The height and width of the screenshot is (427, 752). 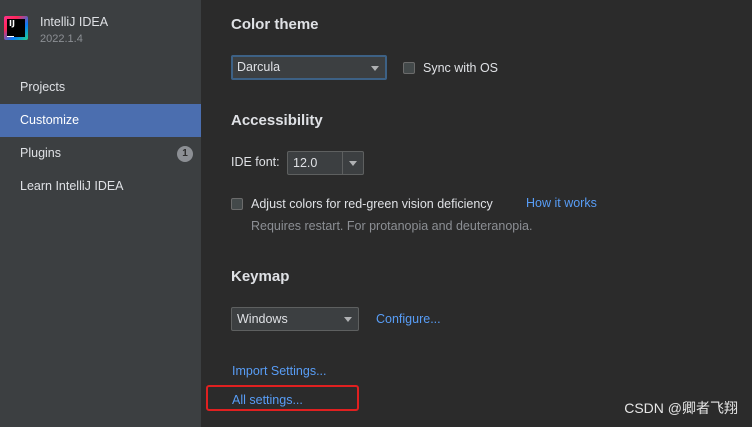 What do you see at coordinates (185, 154) in the screenshot?
I see `plugins-update-badge: 1` at bounding box center [185, 154].